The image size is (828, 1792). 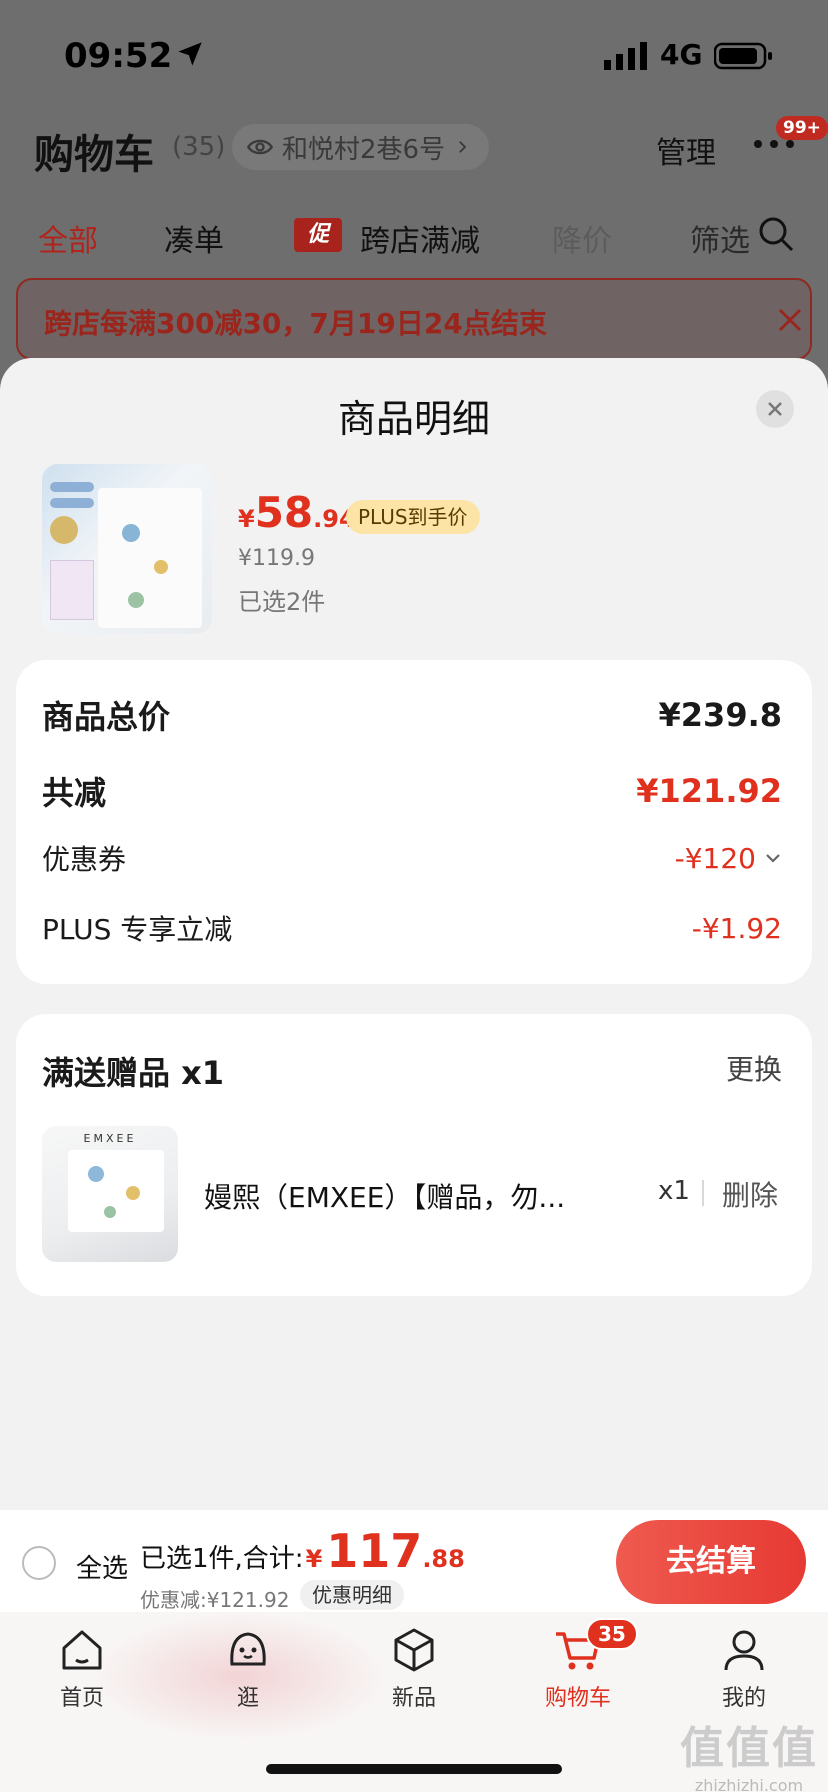 What do you see at coordinates (711, 1562) in the screenshot?
I see `checkout-button: 去结算` at bounding box center [711, 1562].